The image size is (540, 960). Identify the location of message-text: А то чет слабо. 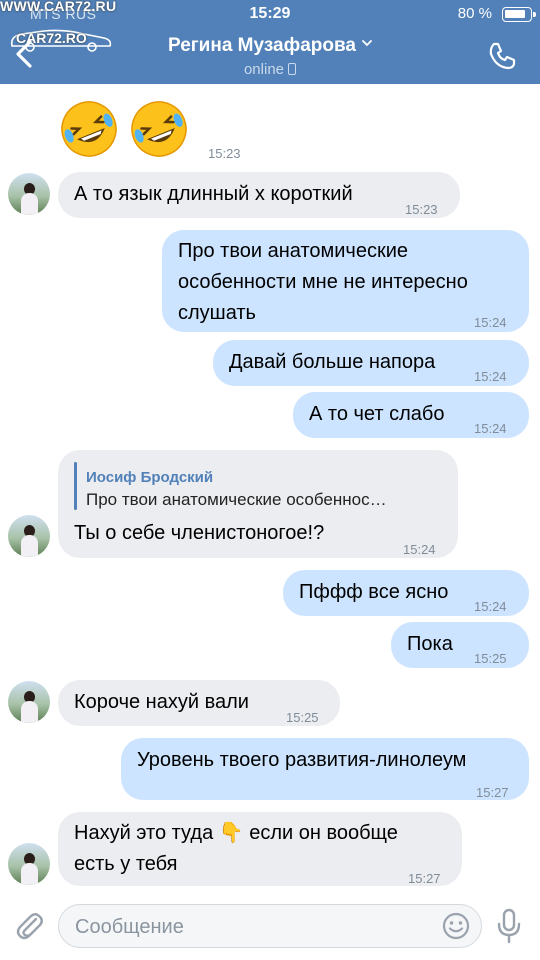
(377, 414).